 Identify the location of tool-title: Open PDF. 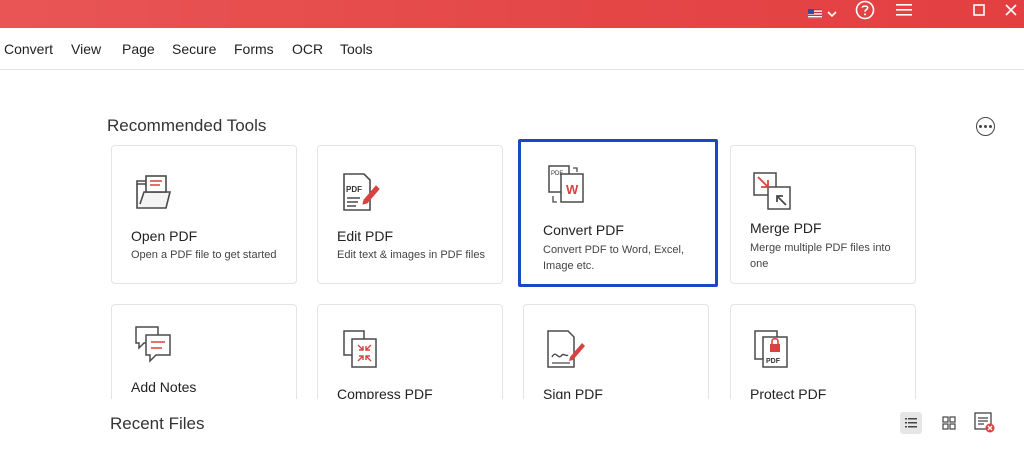
(164, 236).